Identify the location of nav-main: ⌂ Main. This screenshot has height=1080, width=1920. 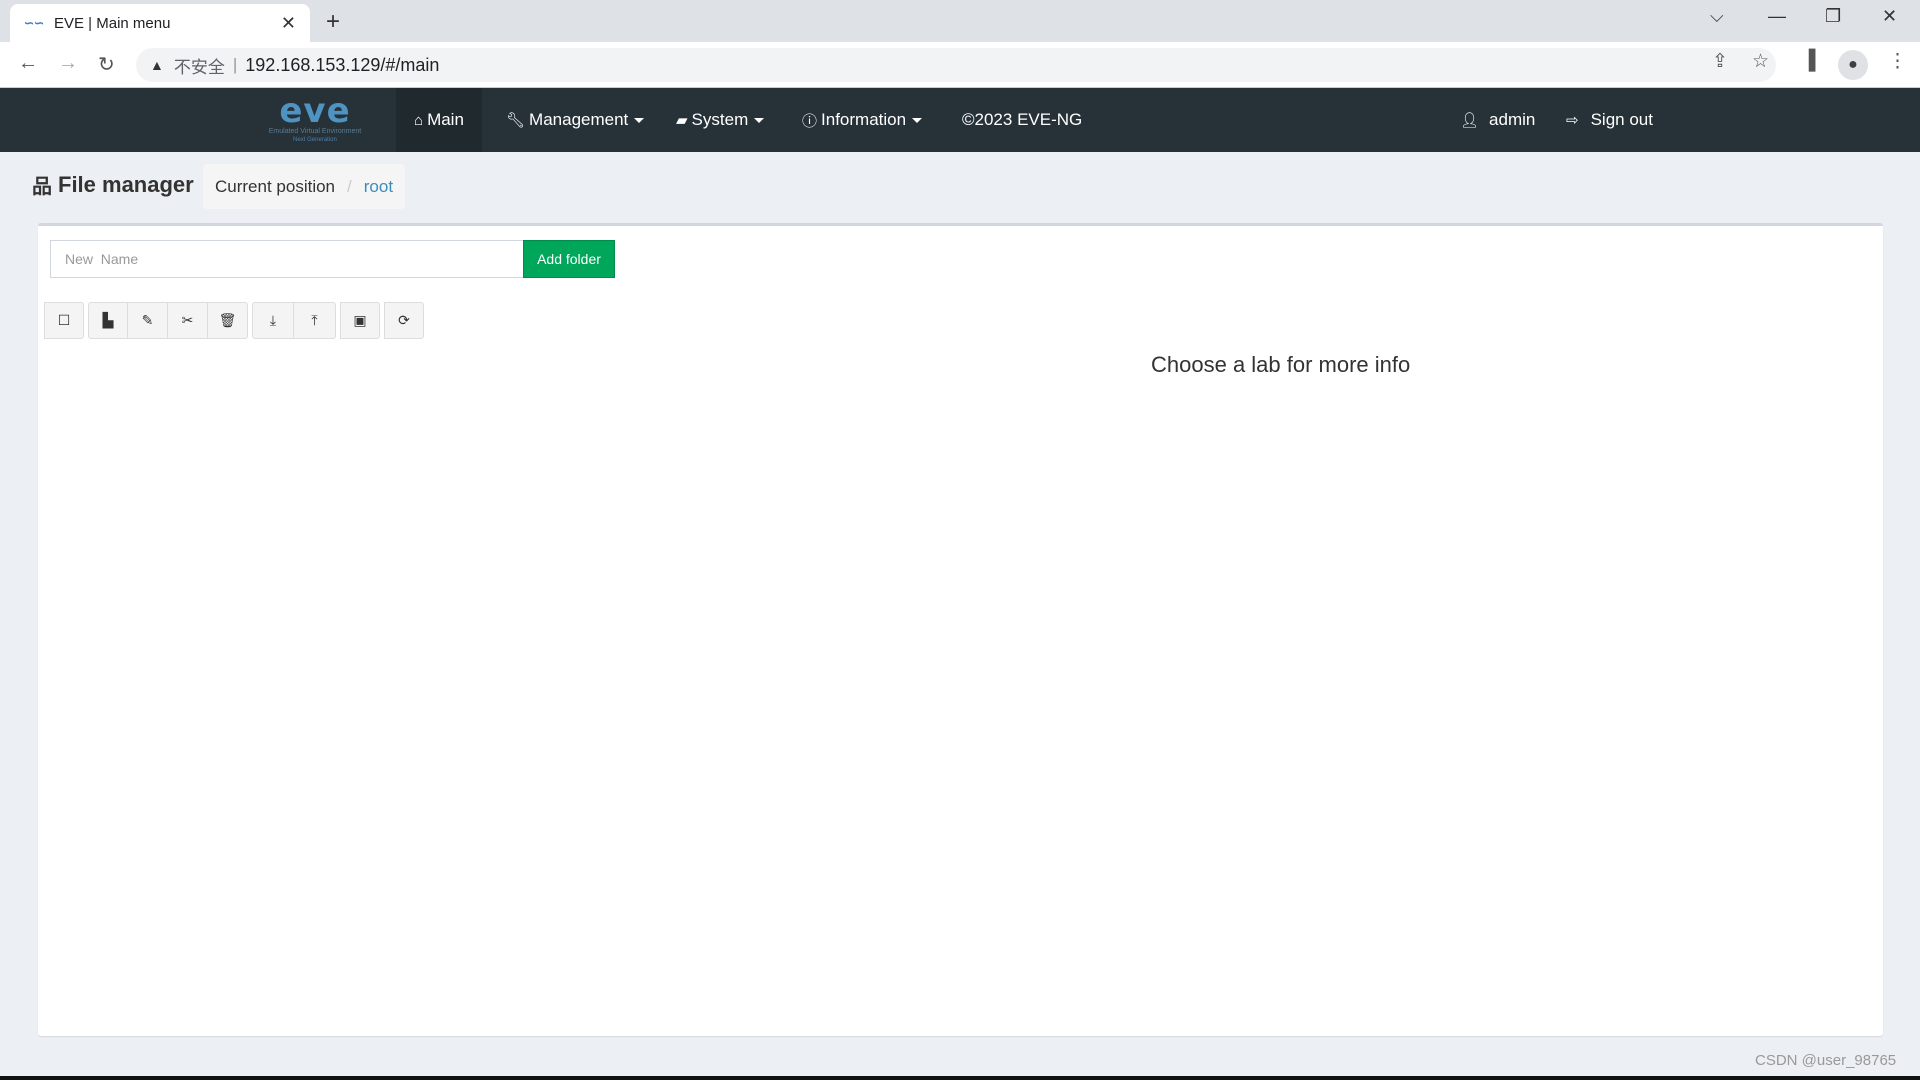
(439, 120).